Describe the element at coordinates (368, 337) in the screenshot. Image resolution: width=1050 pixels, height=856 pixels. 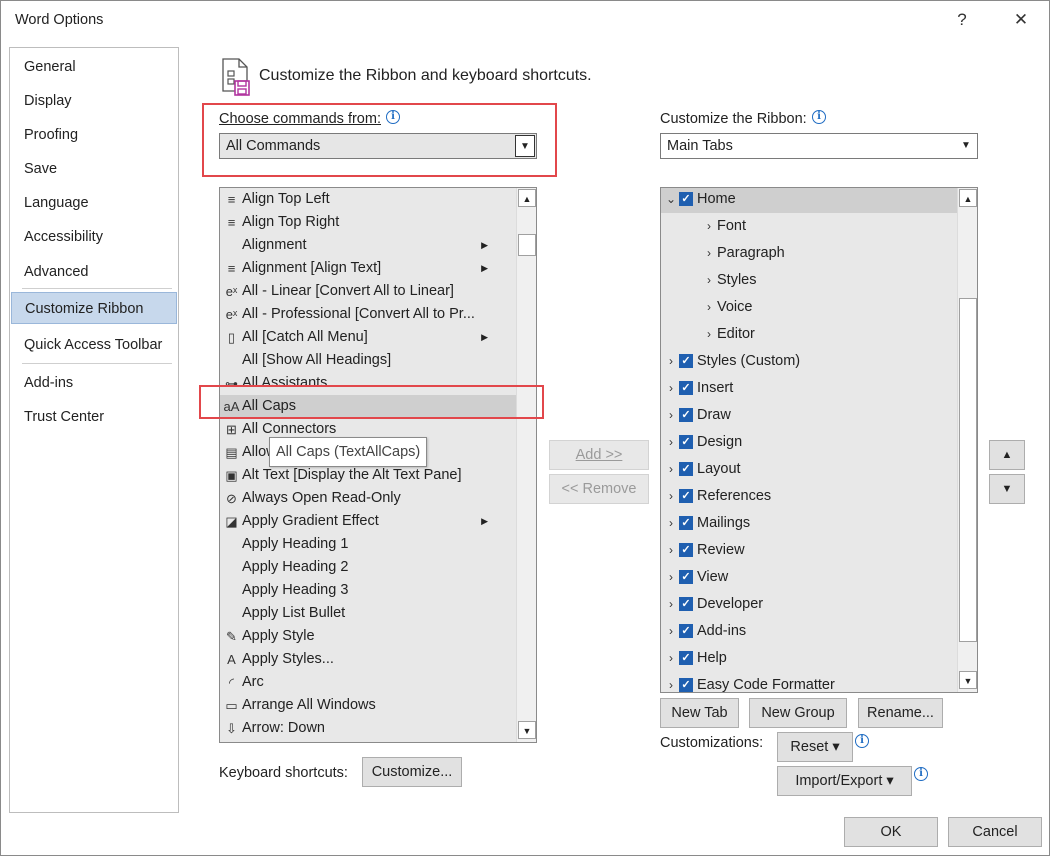
I see `list-item: ▯ All [Catch All Menu] ▶` at that location.